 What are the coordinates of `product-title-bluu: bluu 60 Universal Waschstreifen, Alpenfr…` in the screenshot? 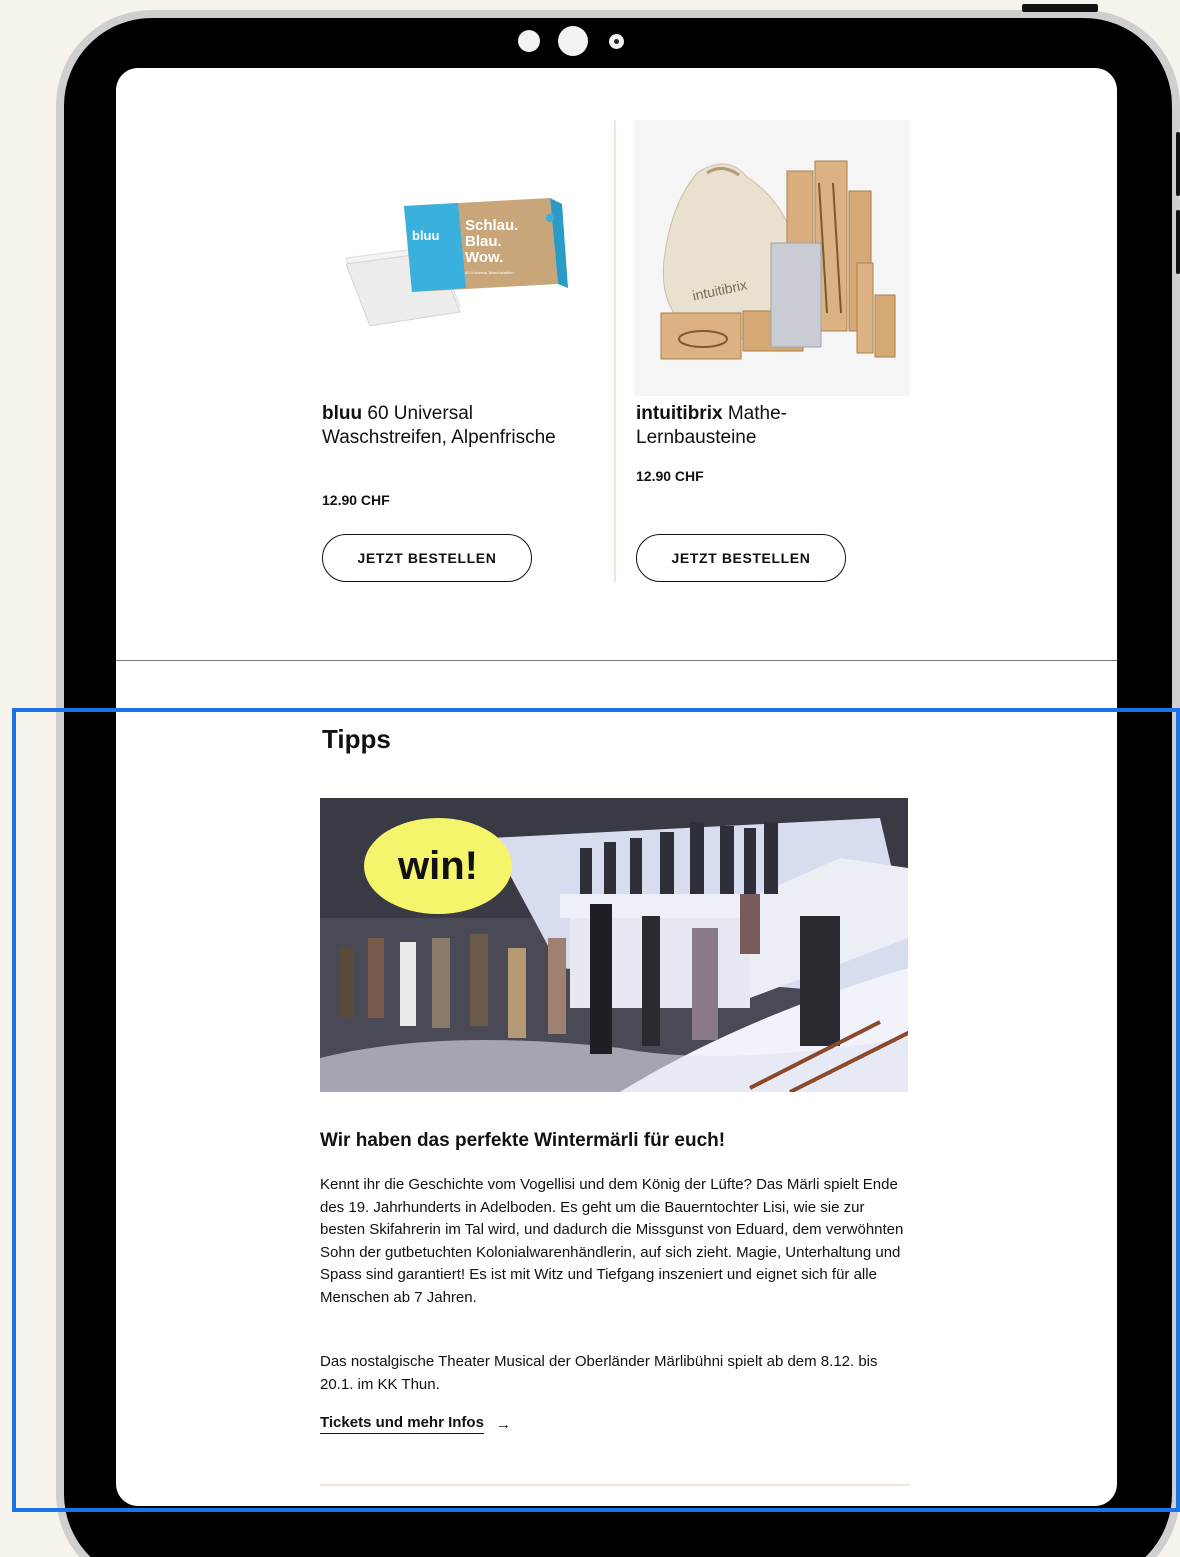 It's located at (442, 426).